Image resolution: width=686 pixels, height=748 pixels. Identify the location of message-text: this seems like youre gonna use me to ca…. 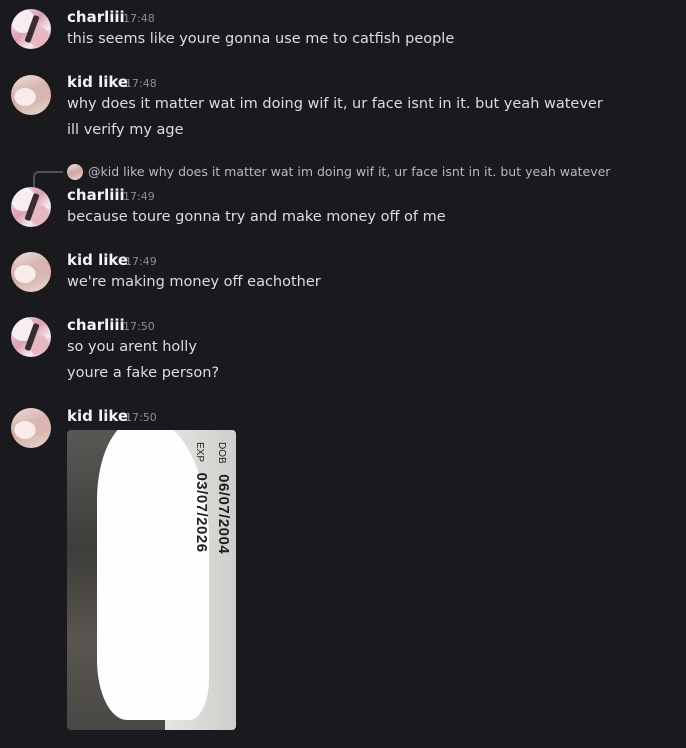
(261, 39).